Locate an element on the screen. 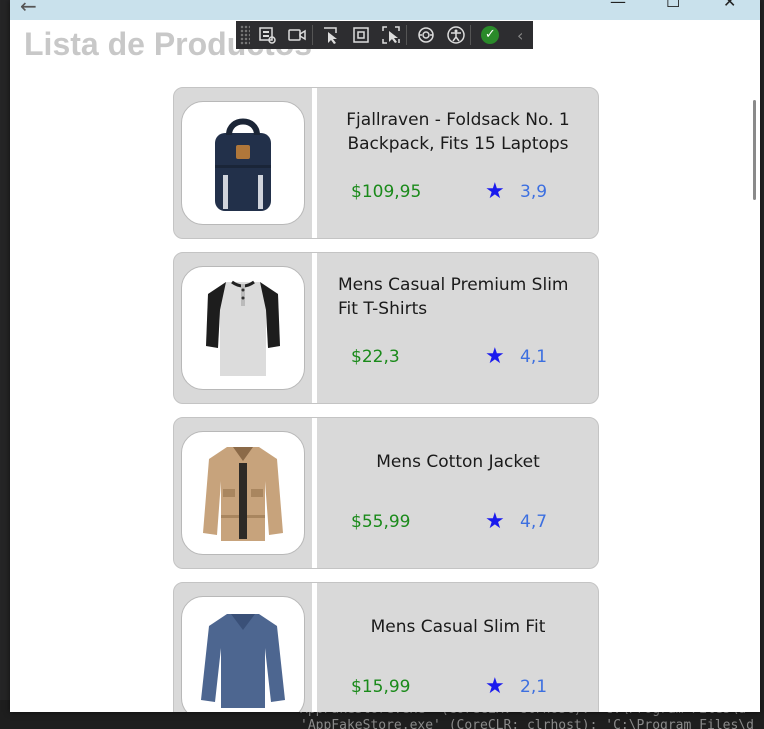  jacket-image is located at coordinates (243, 494).